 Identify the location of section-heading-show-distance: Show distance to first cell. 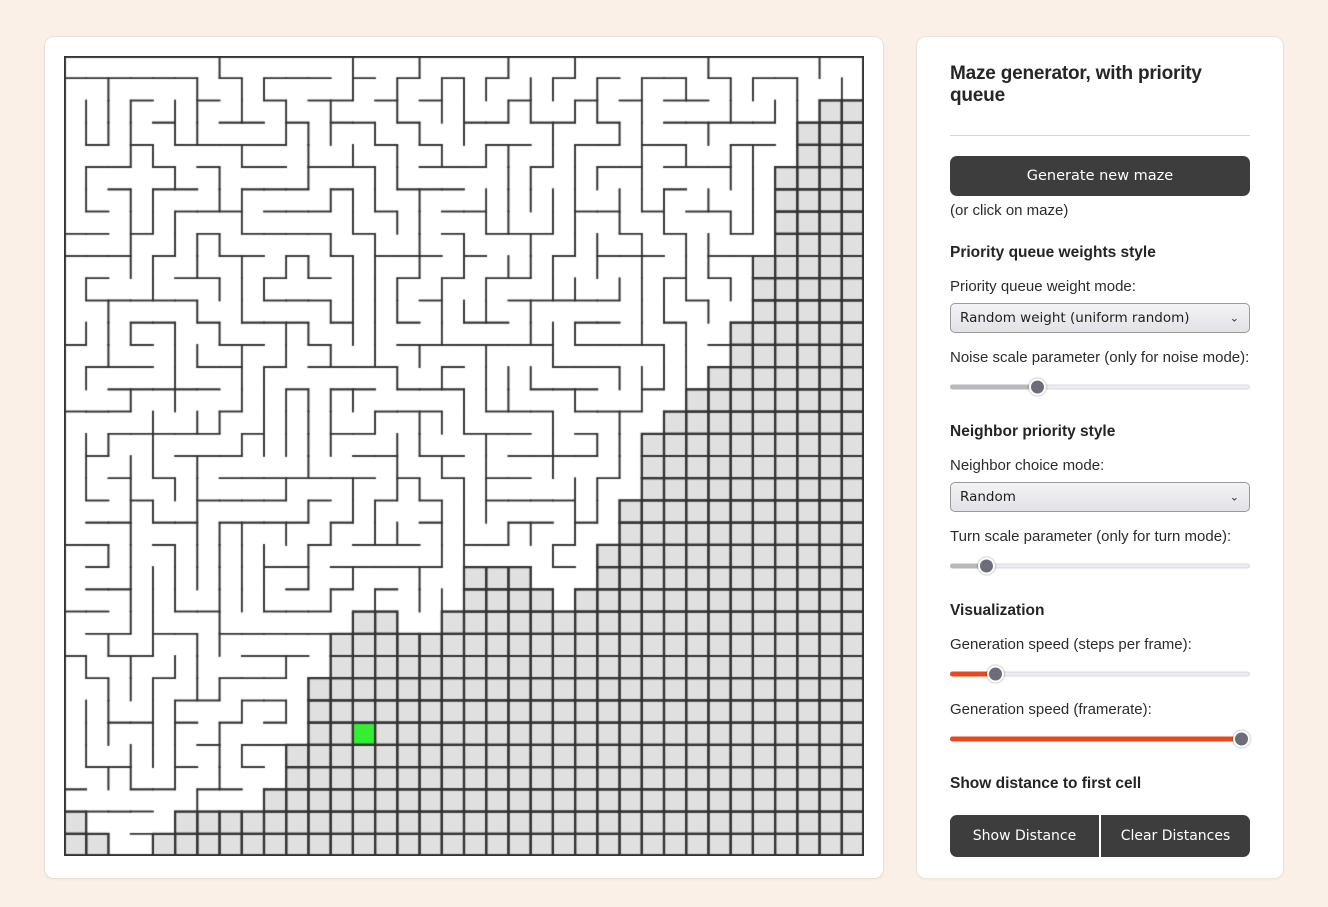
(1046, 783).